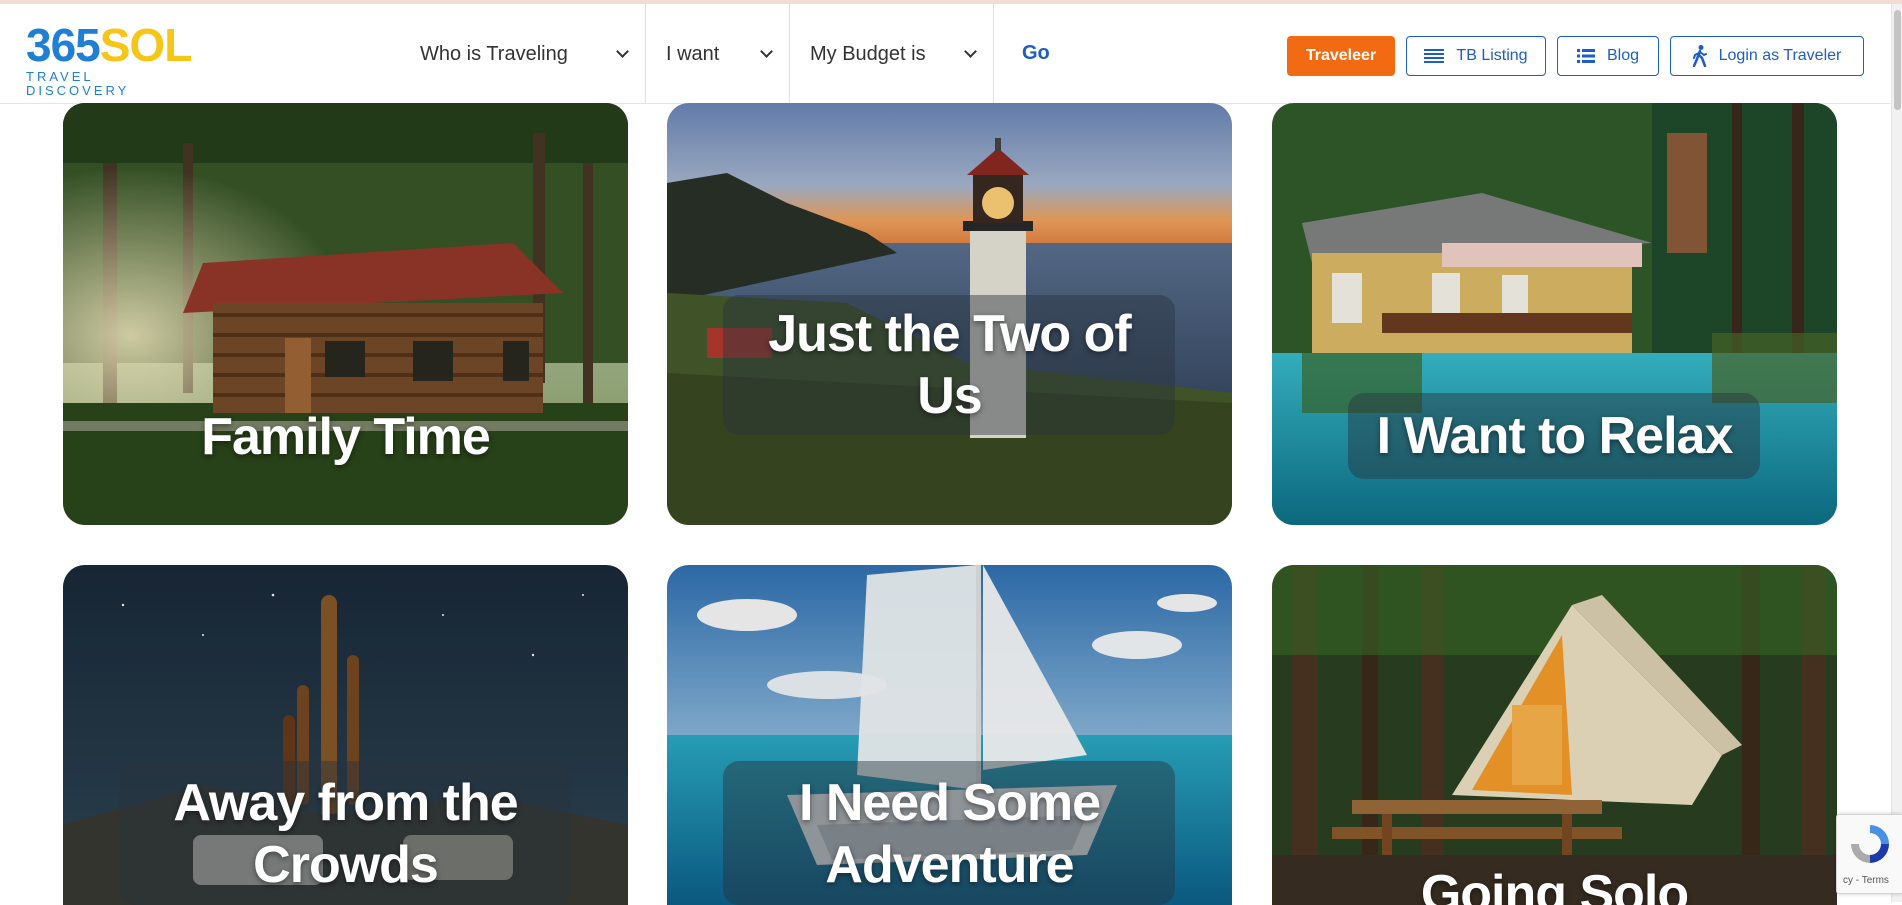  I want to click on logo-wordmark: 365SOL, so click(111, 45).